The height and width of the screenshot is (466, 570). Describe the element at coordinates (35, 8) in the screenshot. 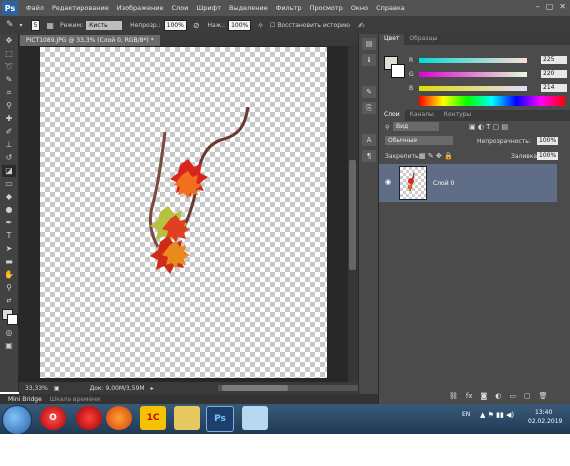

I see `menu-file: Файл` at that location.